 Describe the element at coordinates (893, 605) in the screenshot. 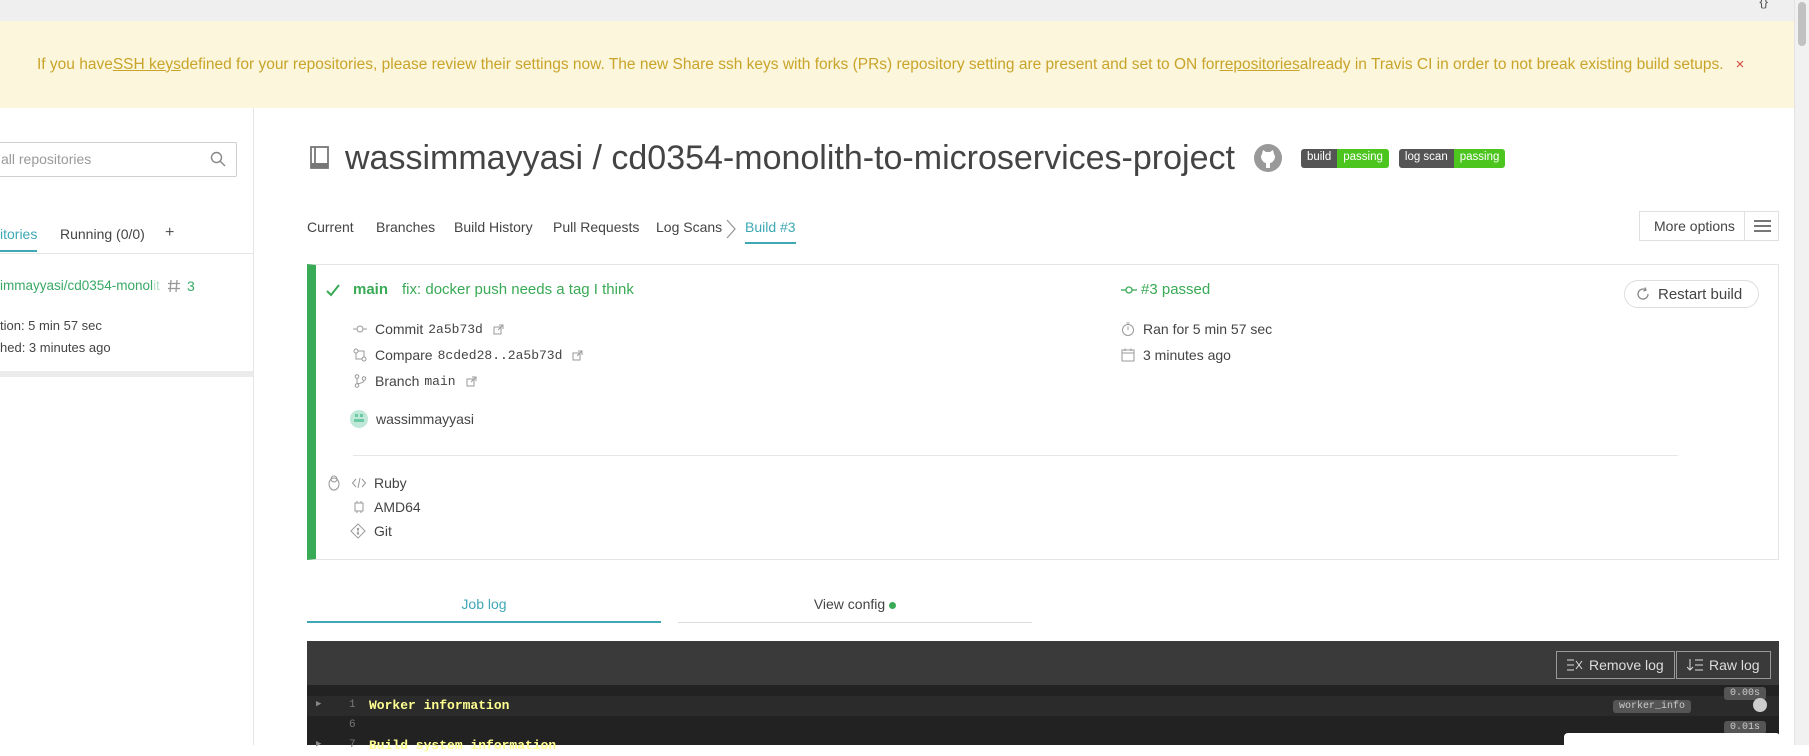

I see `config-status-dot` at that location.